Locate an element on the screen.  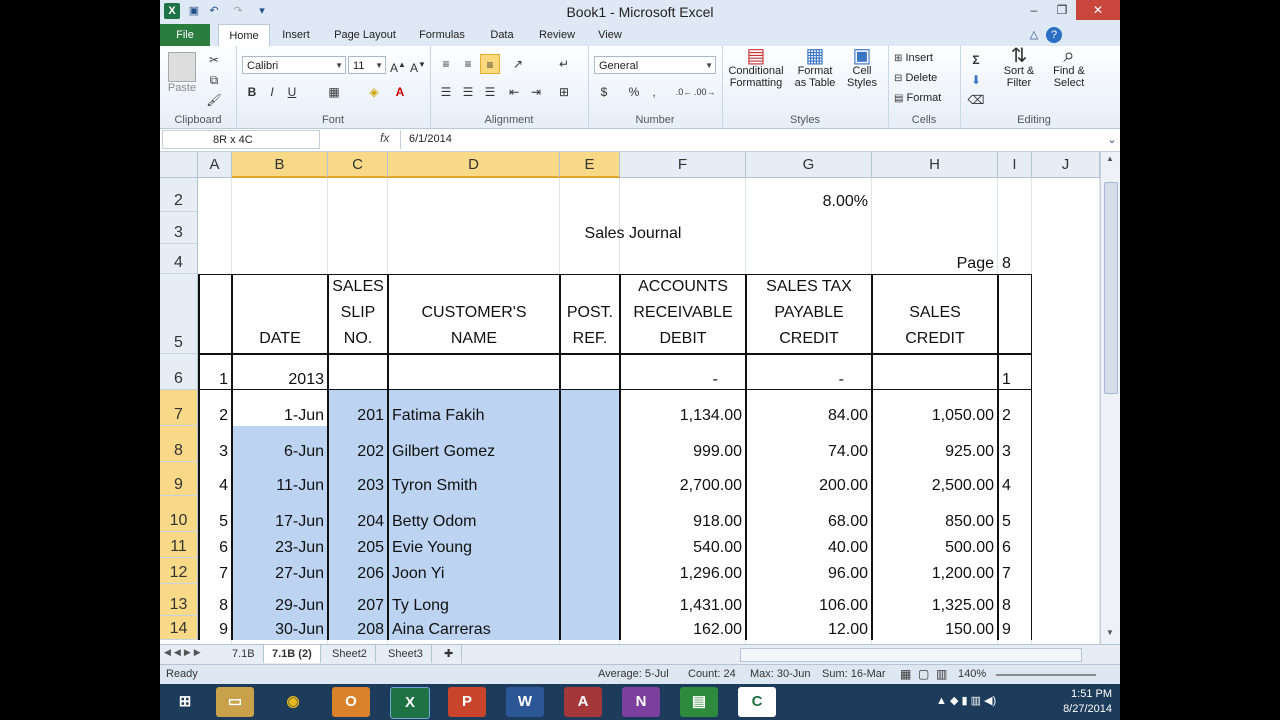
row6-line-number: 1 is located at coordinates (215, 372).